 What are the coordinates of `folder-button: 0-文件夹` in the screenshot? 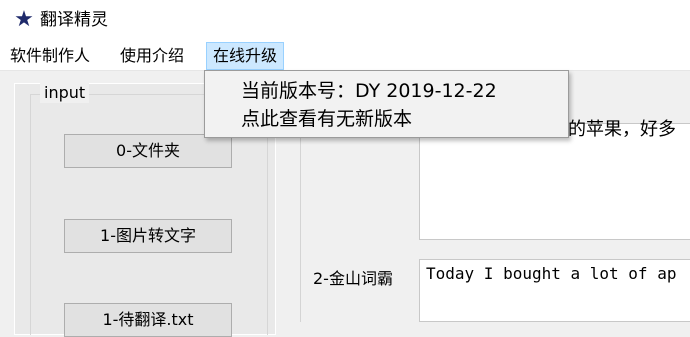 It's located at (148, 151).